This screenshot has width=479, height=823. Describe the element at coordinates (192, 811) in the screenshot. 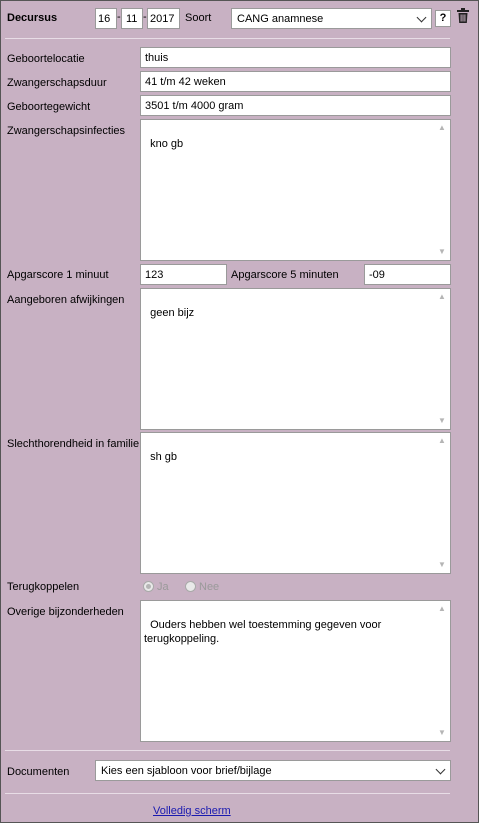

I see `volledig-scherm-link: Volledig scherm` at that location.